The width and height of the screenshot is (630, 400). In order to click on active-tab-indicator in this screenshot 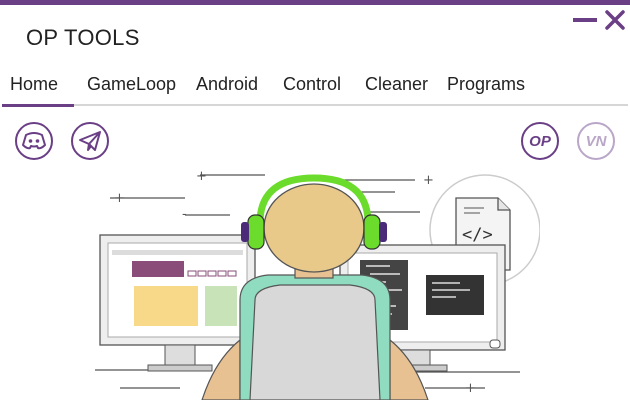, I will do `click(38, 105)`.